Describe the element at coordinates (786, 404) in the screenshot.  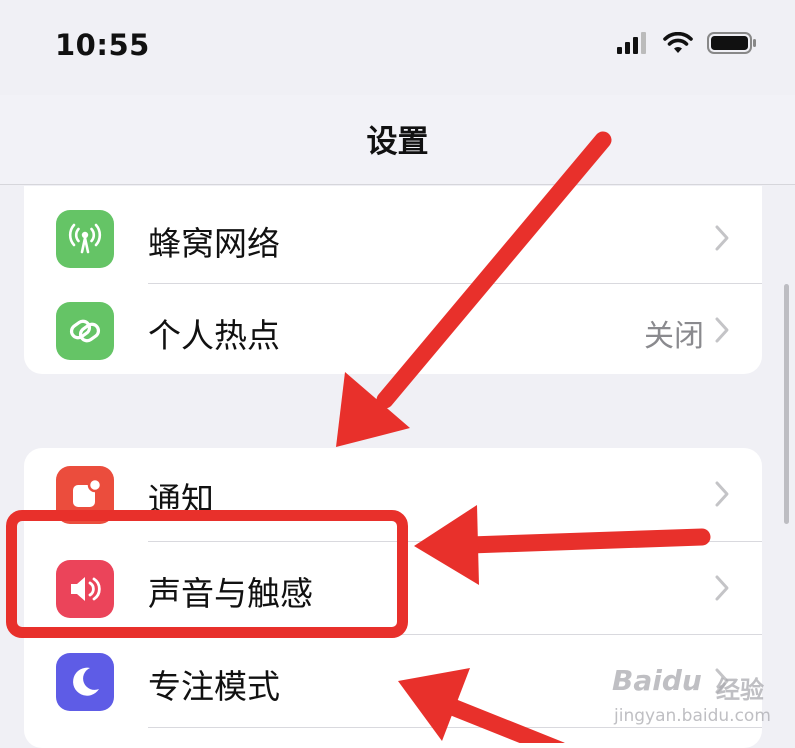
I see `scroll-indicator` at that location.